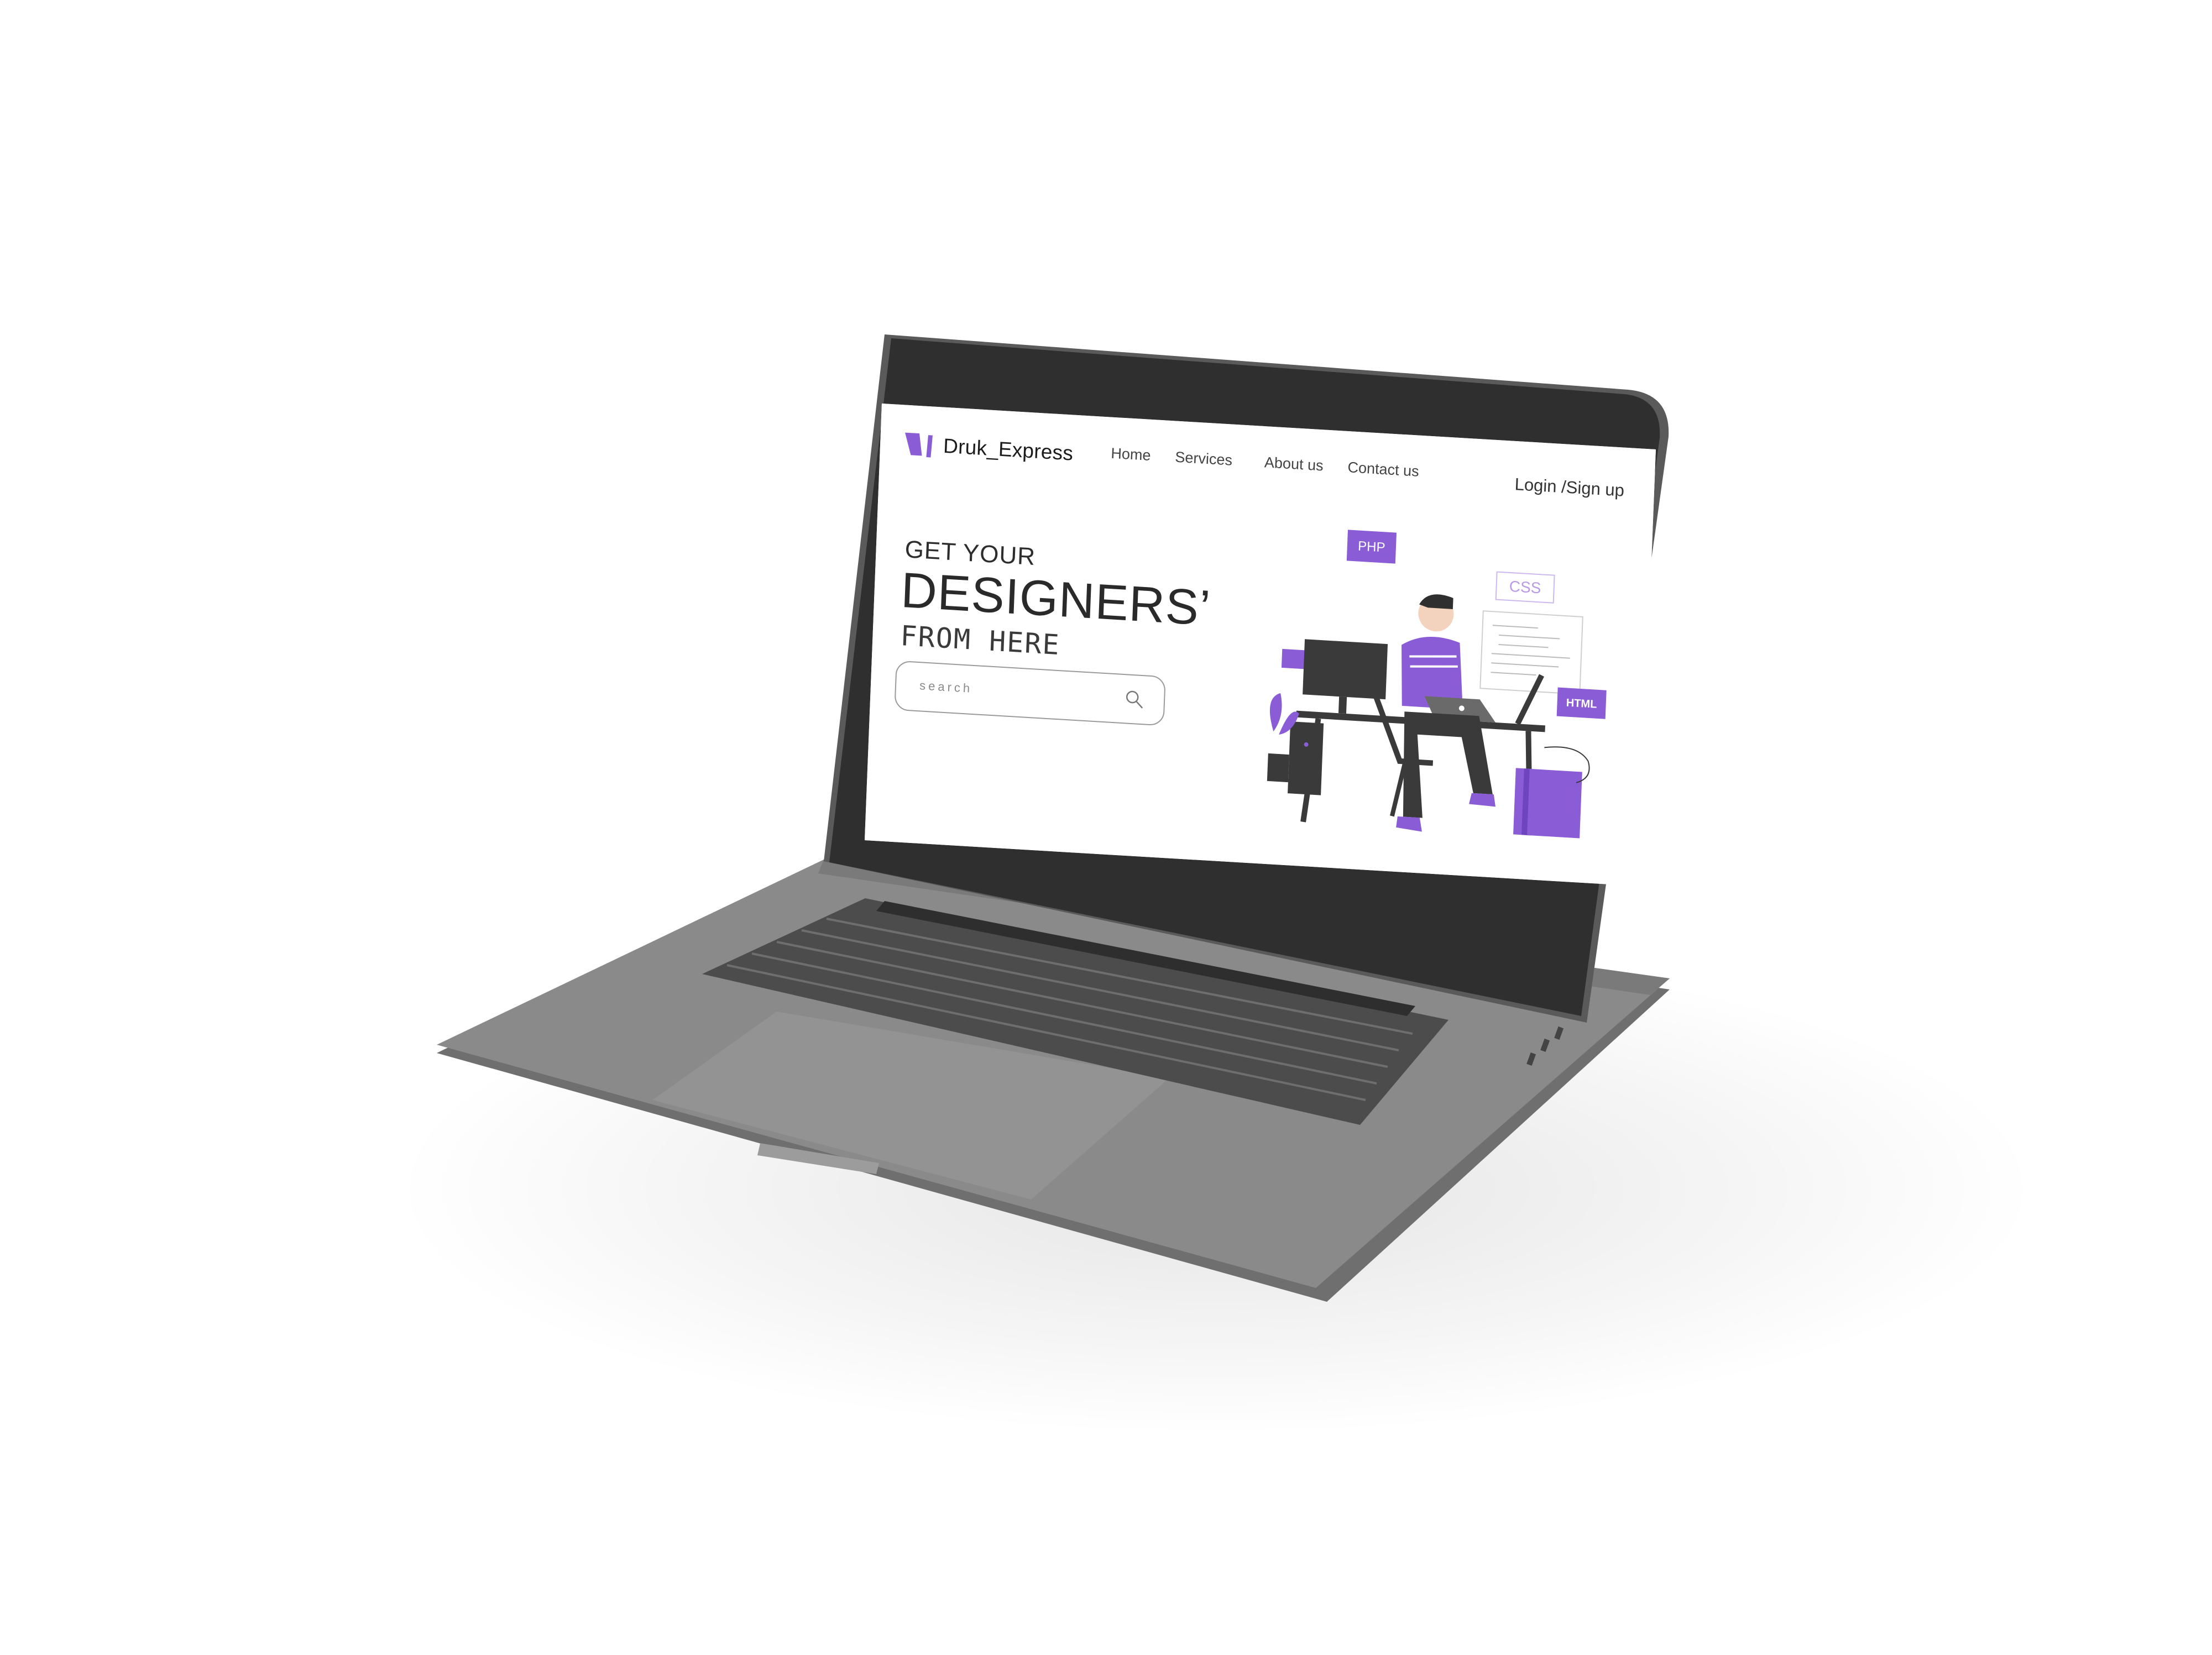 This screenshot has width=2212, height=1655. Describe the element at coordinates (1134, 699) in the screenshot. I see `search-icon` at that location.